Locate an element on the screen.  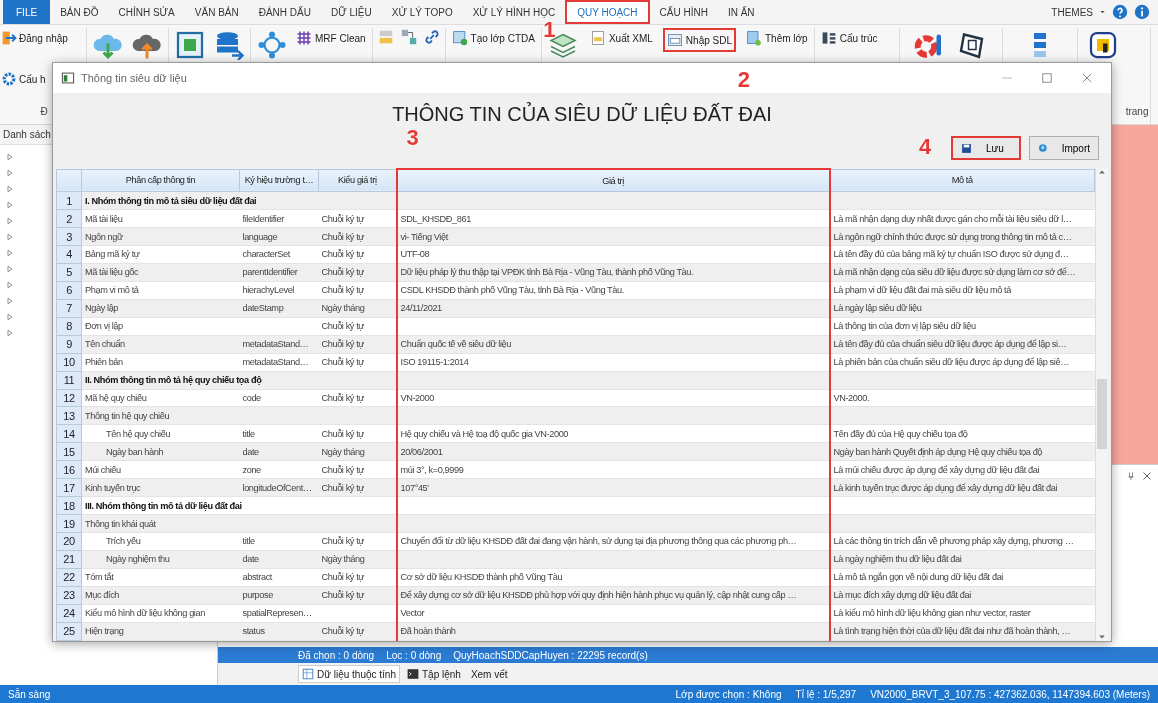
import-button: Import is located at coordinates (1064, 148).